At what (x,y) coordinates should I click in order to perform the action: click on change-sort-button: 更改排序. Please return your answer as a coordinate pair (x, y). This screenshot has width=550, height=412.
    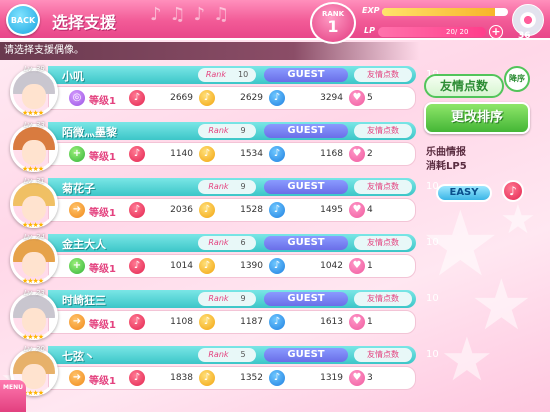
    Looking at the image, I should click on (477, 118).